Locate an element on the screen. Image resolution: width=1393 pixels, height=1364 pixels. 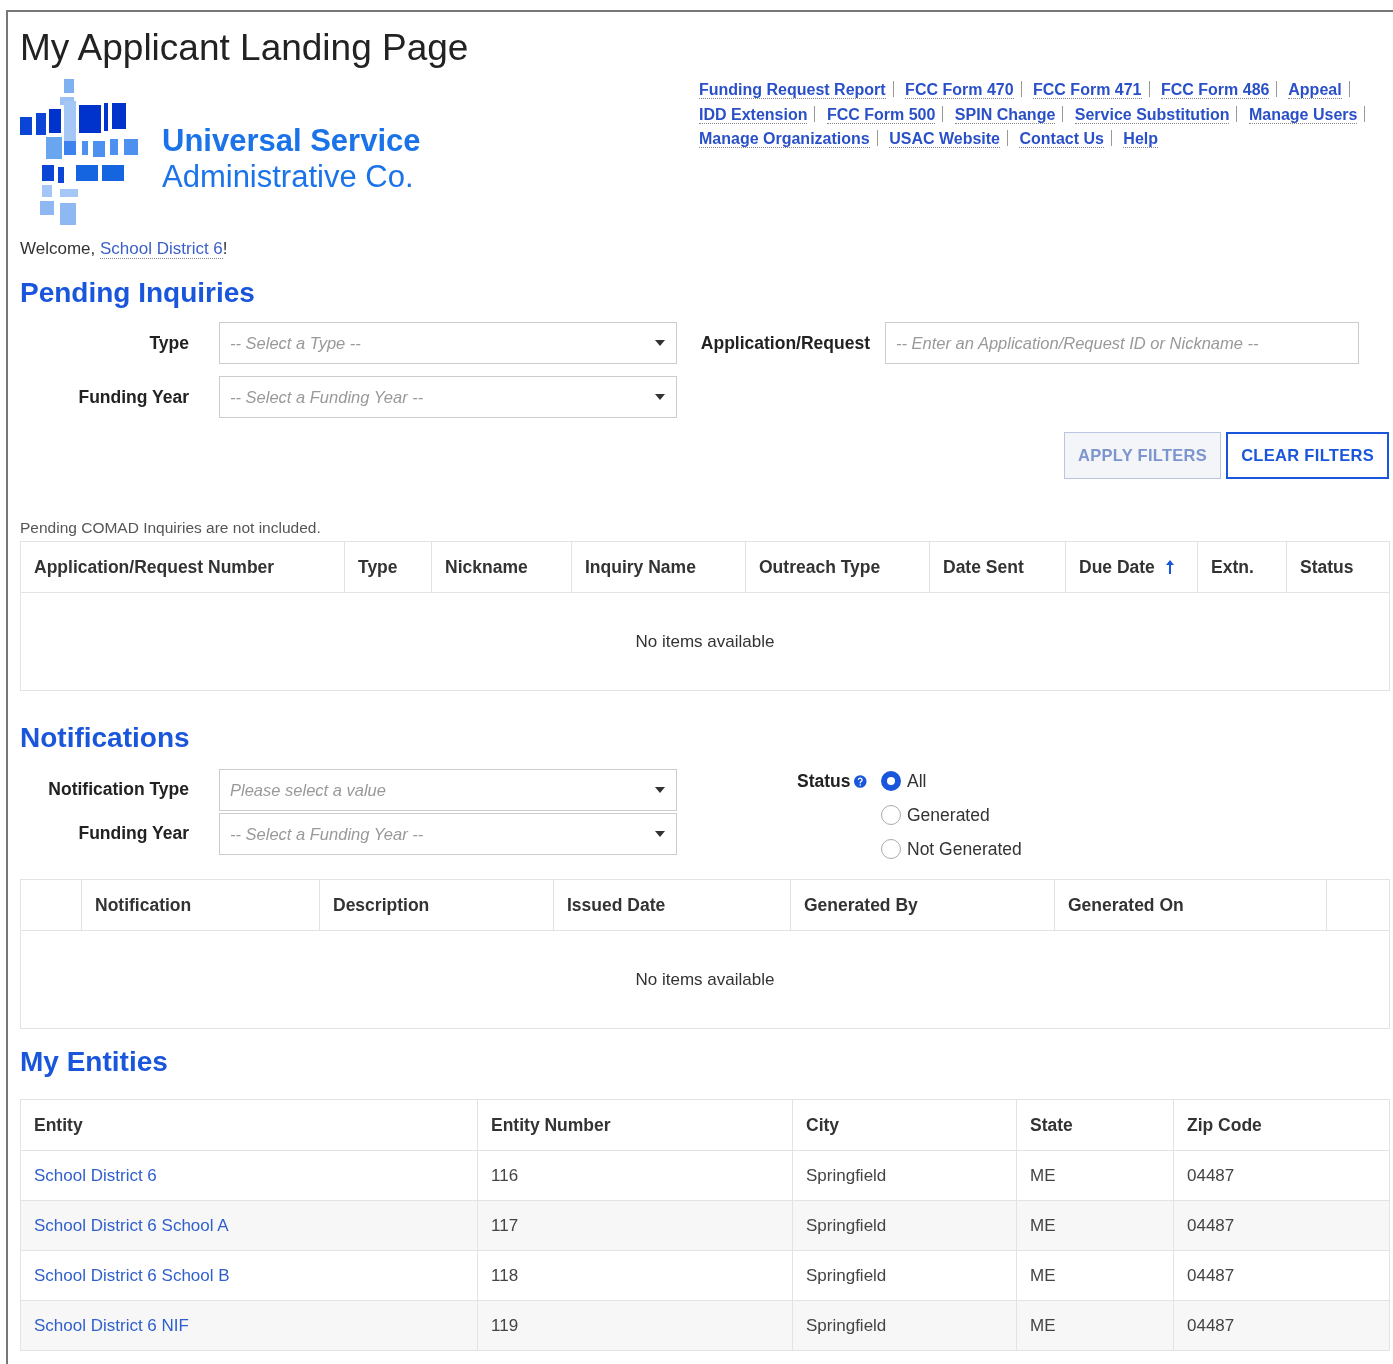
page-title: My Applicant Landing Page is located at coordinates (245, 48).